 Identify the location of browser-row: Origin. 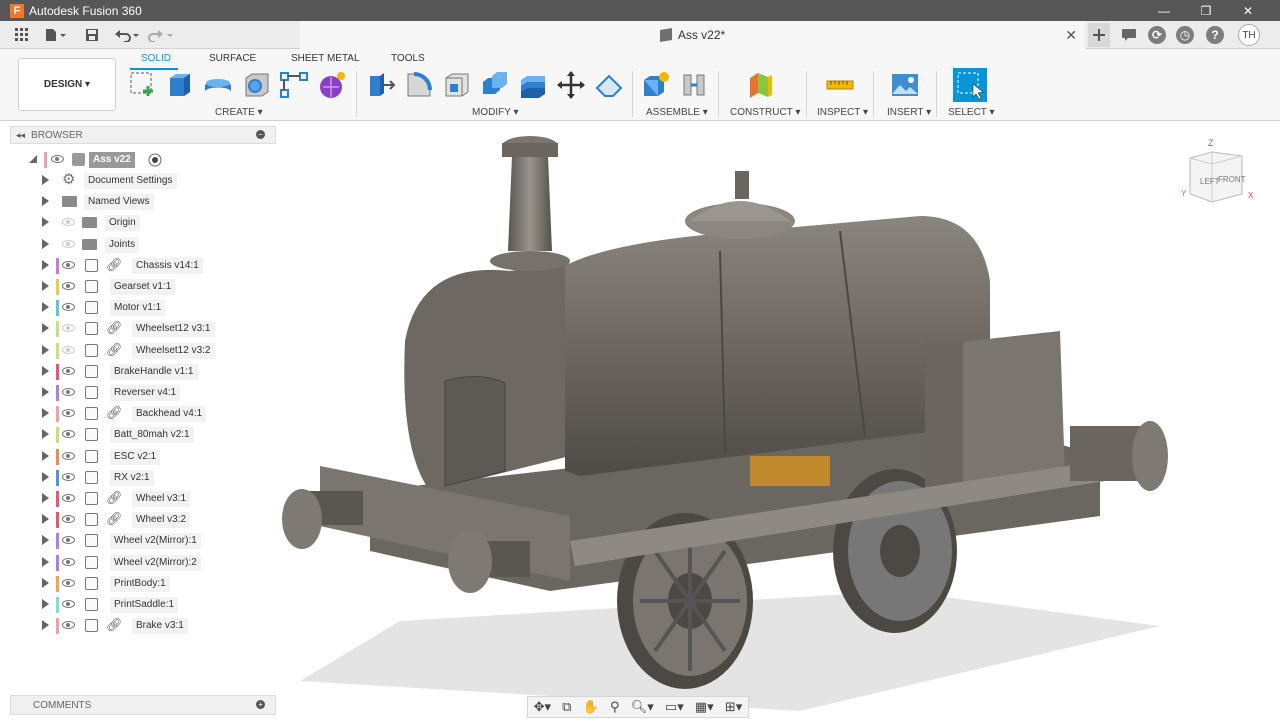
(172, 223).